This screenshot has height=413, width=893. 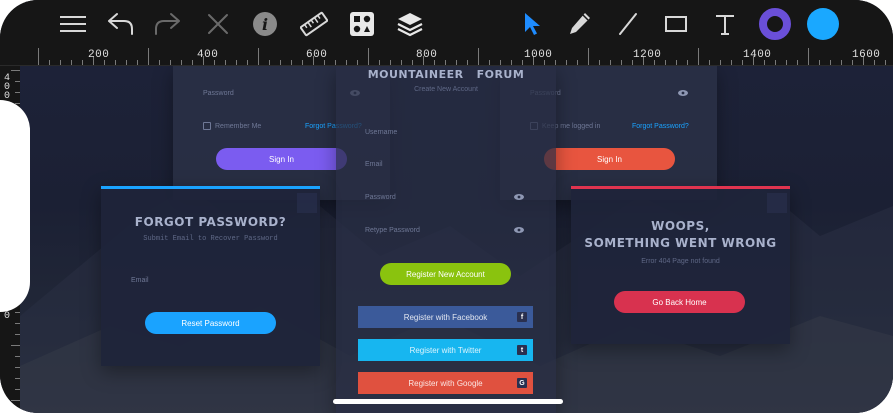 I want to click on password-placeholder: Password, so click(x=218, y=93).